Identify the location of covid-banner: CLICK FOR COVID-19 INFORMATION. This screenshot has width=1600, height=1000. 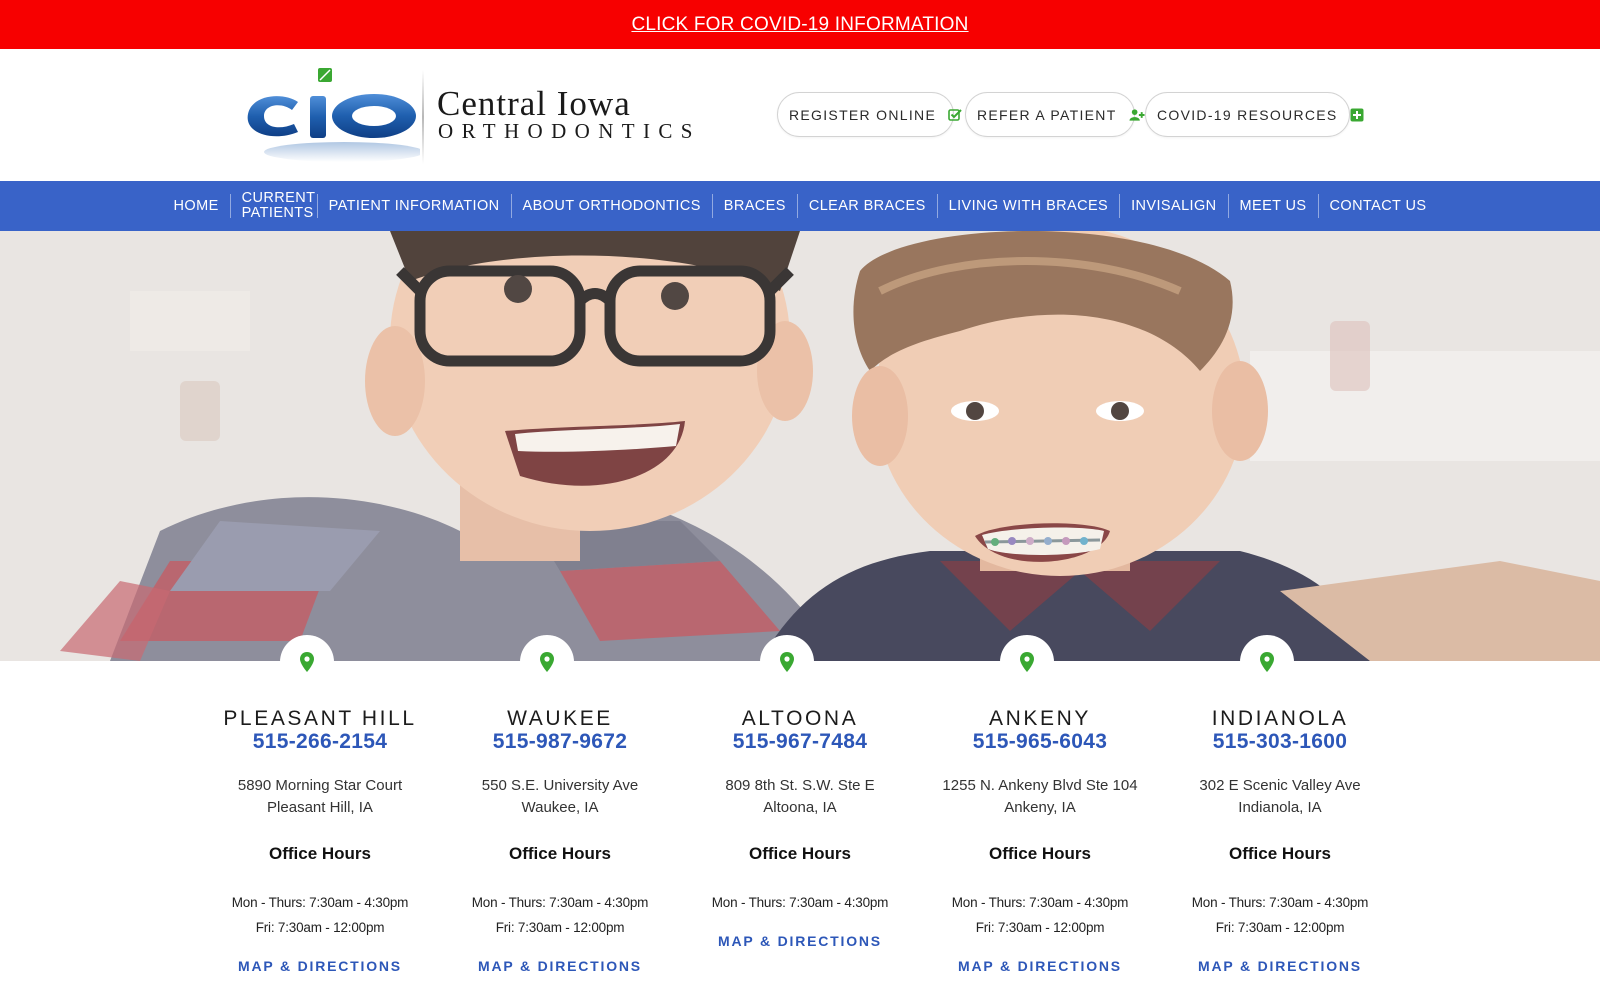
(800, 24).